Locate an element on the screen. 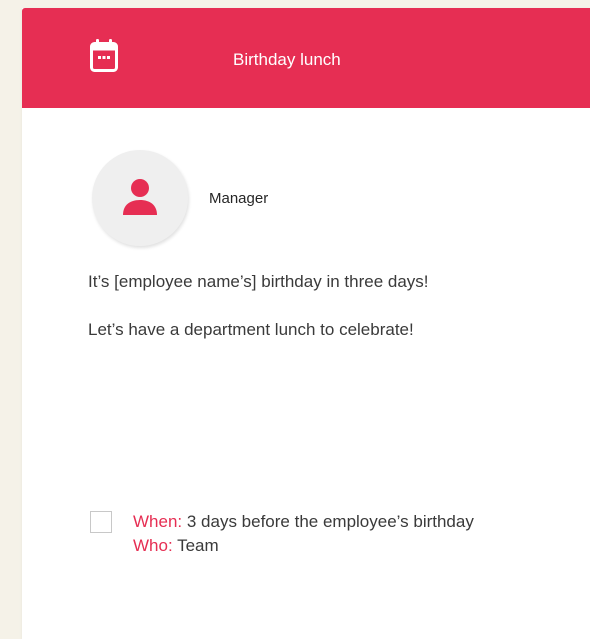 This screenshot has height=639, width=590. card-title: Birthday lunch is located at coordinates (287, 59).